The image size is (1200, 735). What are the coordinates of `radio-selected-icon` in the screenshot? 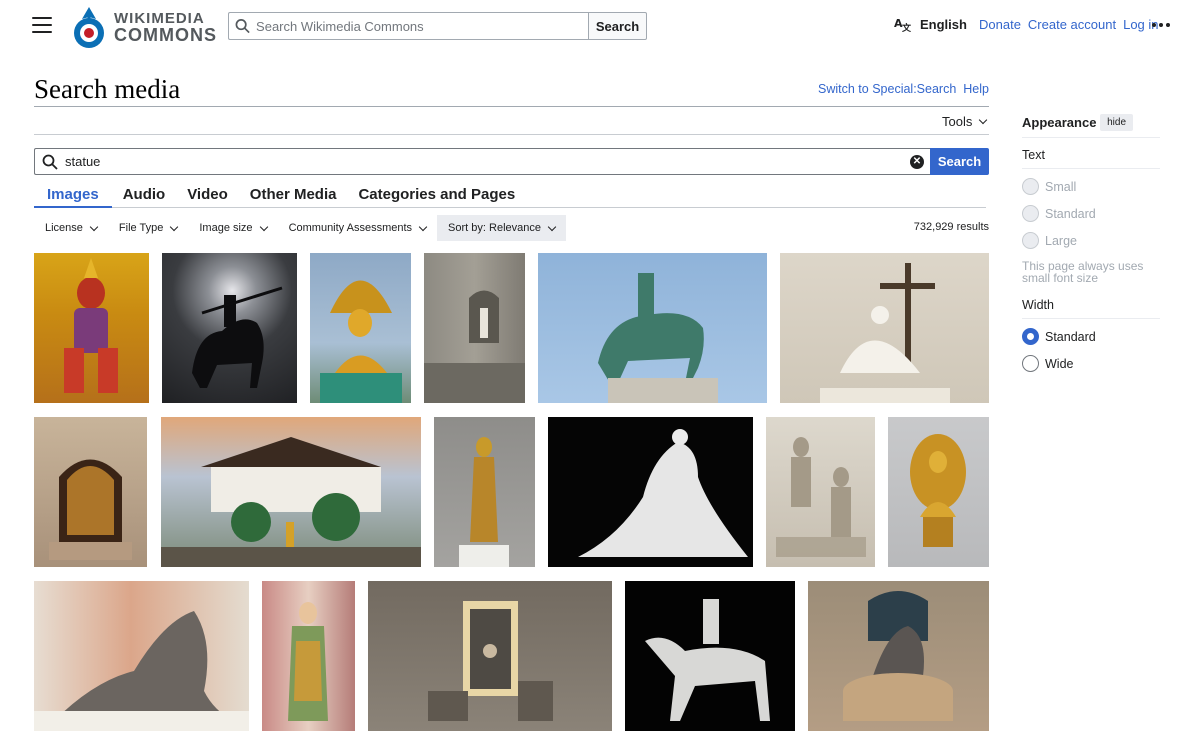 It's located at (1030, 336).